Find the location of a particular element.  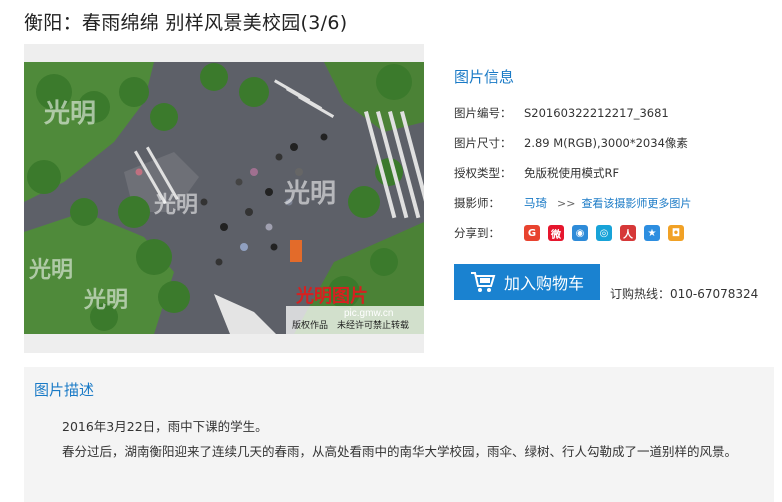

more-arrows: >> is located at coordinates (566, 203).